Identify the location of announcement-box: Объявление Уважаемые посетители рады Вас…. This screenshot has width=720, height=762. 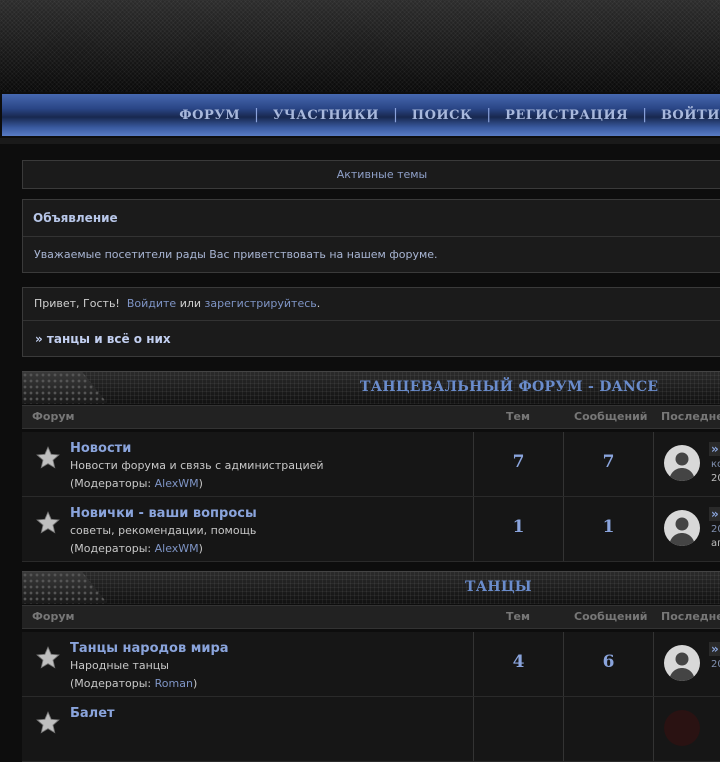
(371, 236).